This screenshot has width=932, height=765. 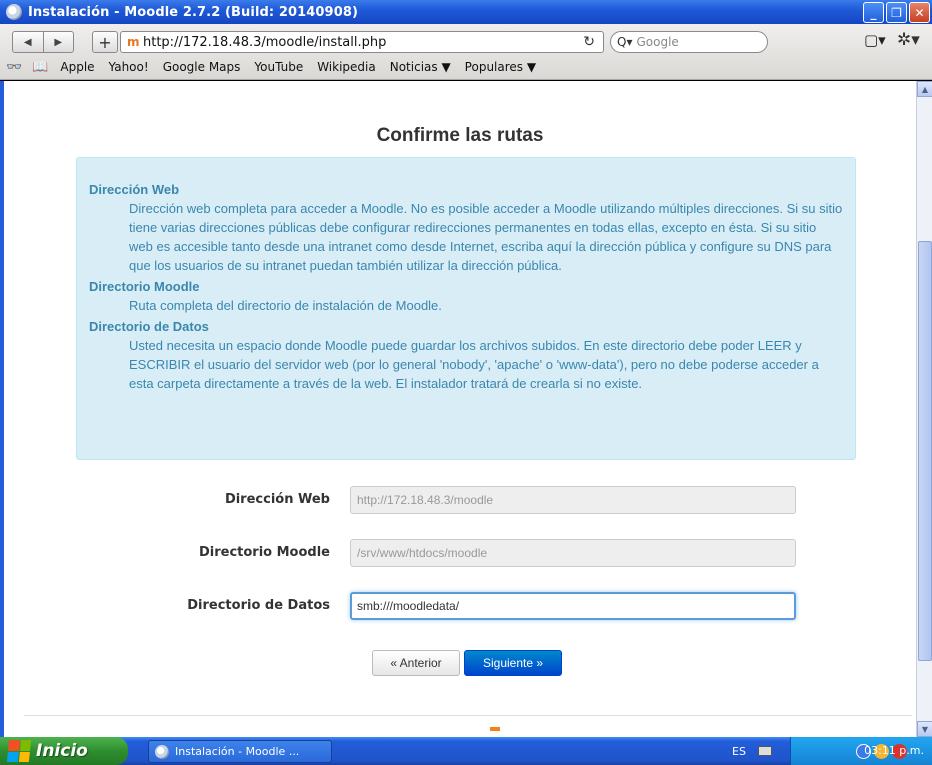 I want to click on back-forward-group: ◀ ▶, so click(x=43, y=42).